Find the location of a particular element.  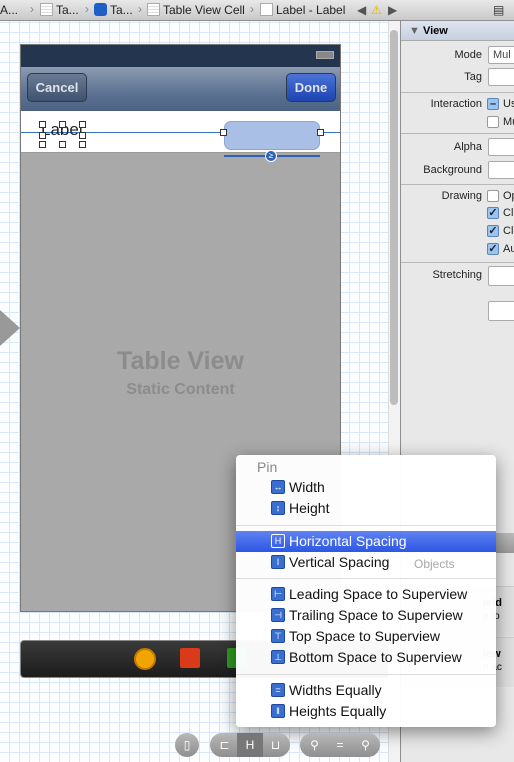

disclosure-triangle-icon: ▼ is located at coordinates (416, 31).